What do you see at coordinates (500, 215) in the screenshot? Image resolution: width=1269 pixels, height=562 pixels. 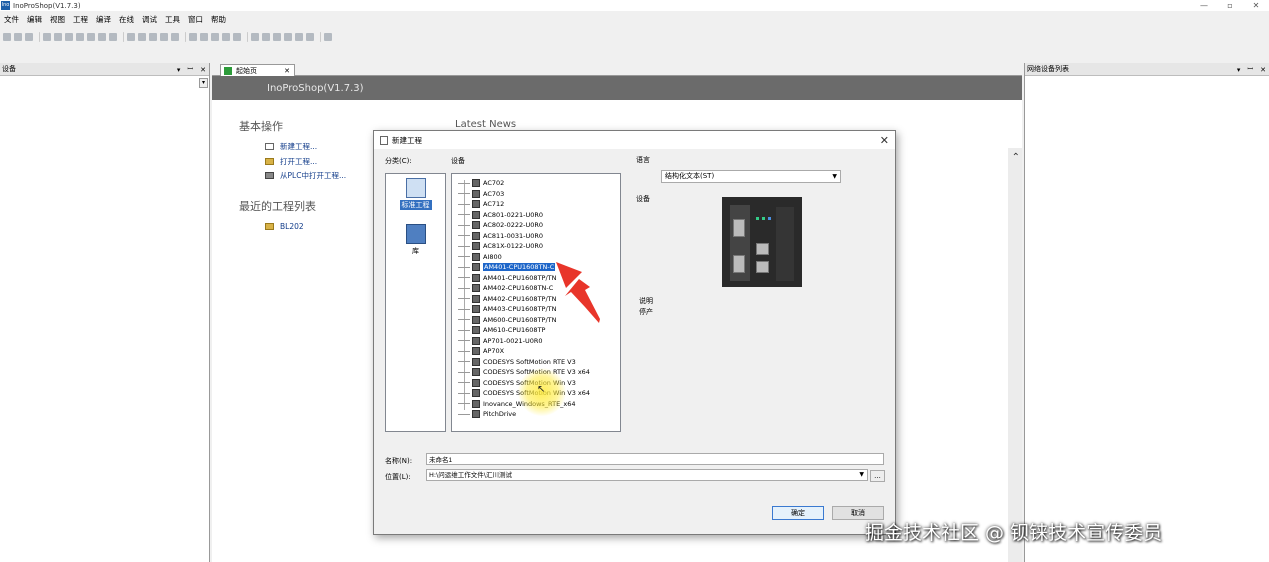 I see `device-item: AC801-0221-U0R0` at bounding box center [500, 215].